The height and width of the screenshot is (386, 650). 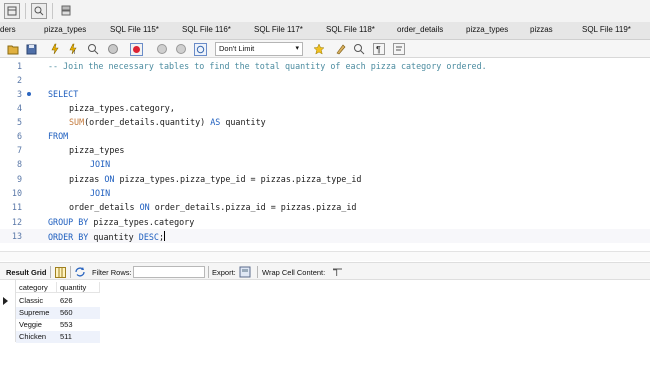 What do you see at coordinates (36, 301) in the screenshot?
I see `cell-category: Classic` at bounding box center [36, 301].